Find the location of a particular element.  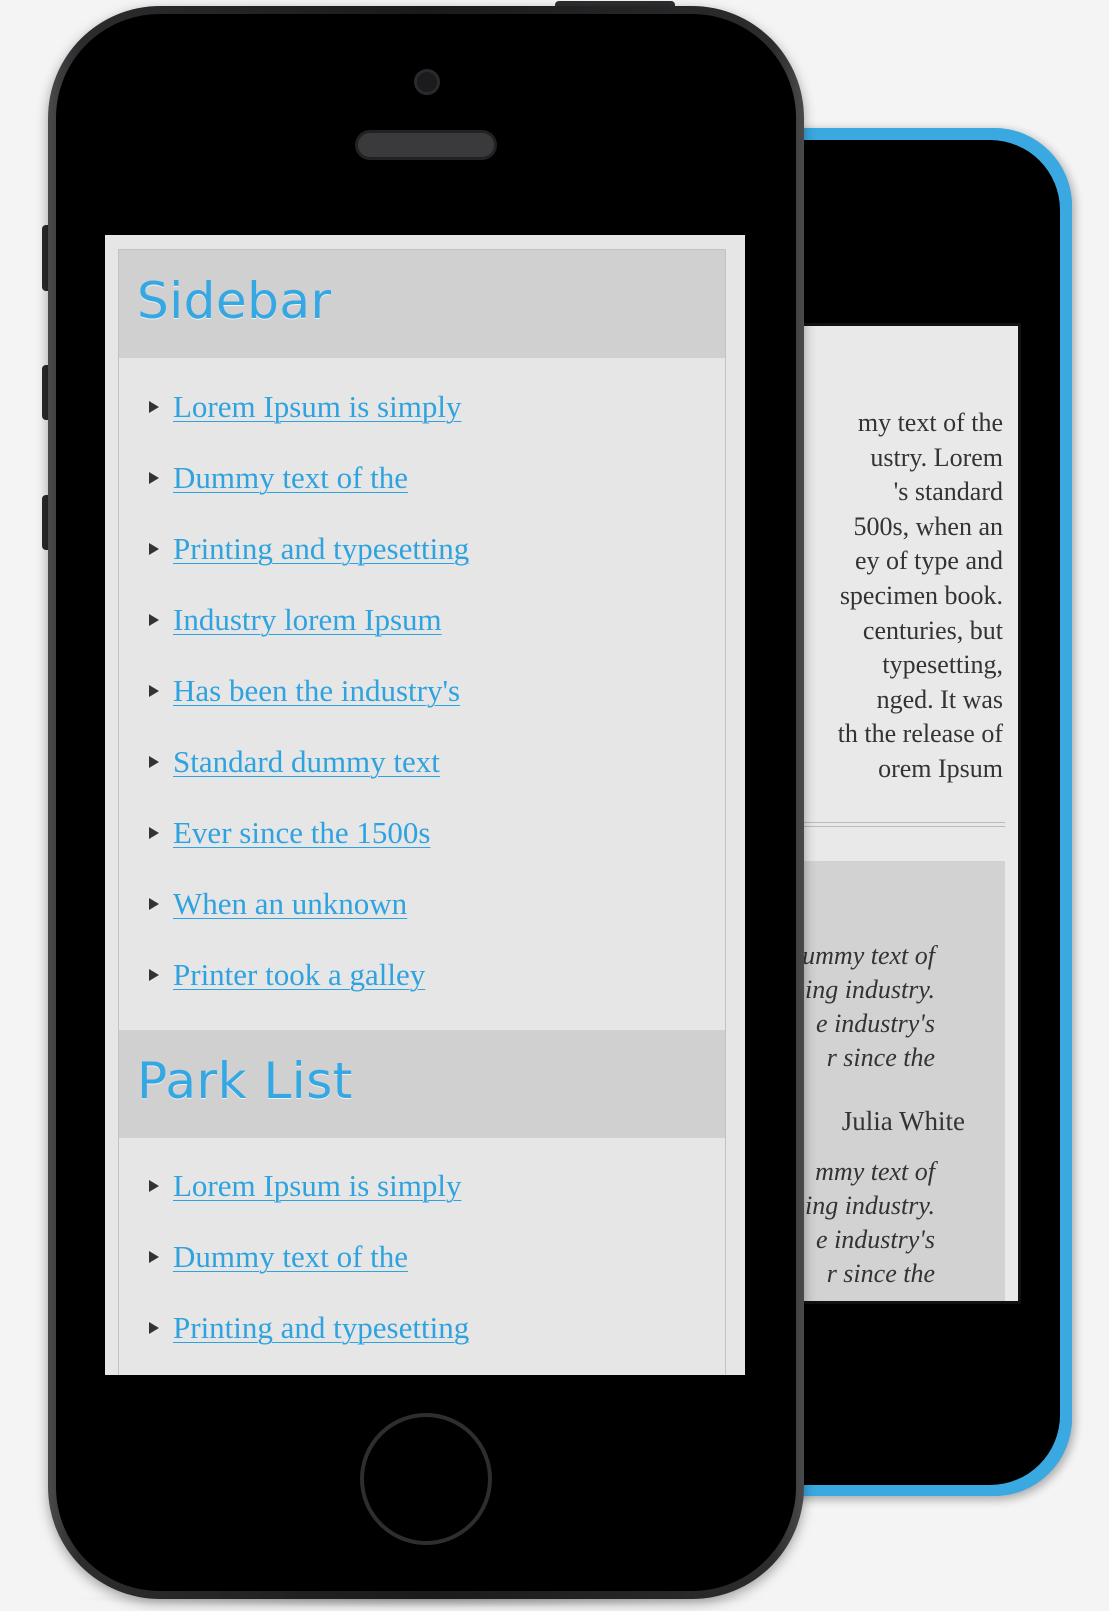

park-list-header: Park List is located at coordinates (422, 1084).